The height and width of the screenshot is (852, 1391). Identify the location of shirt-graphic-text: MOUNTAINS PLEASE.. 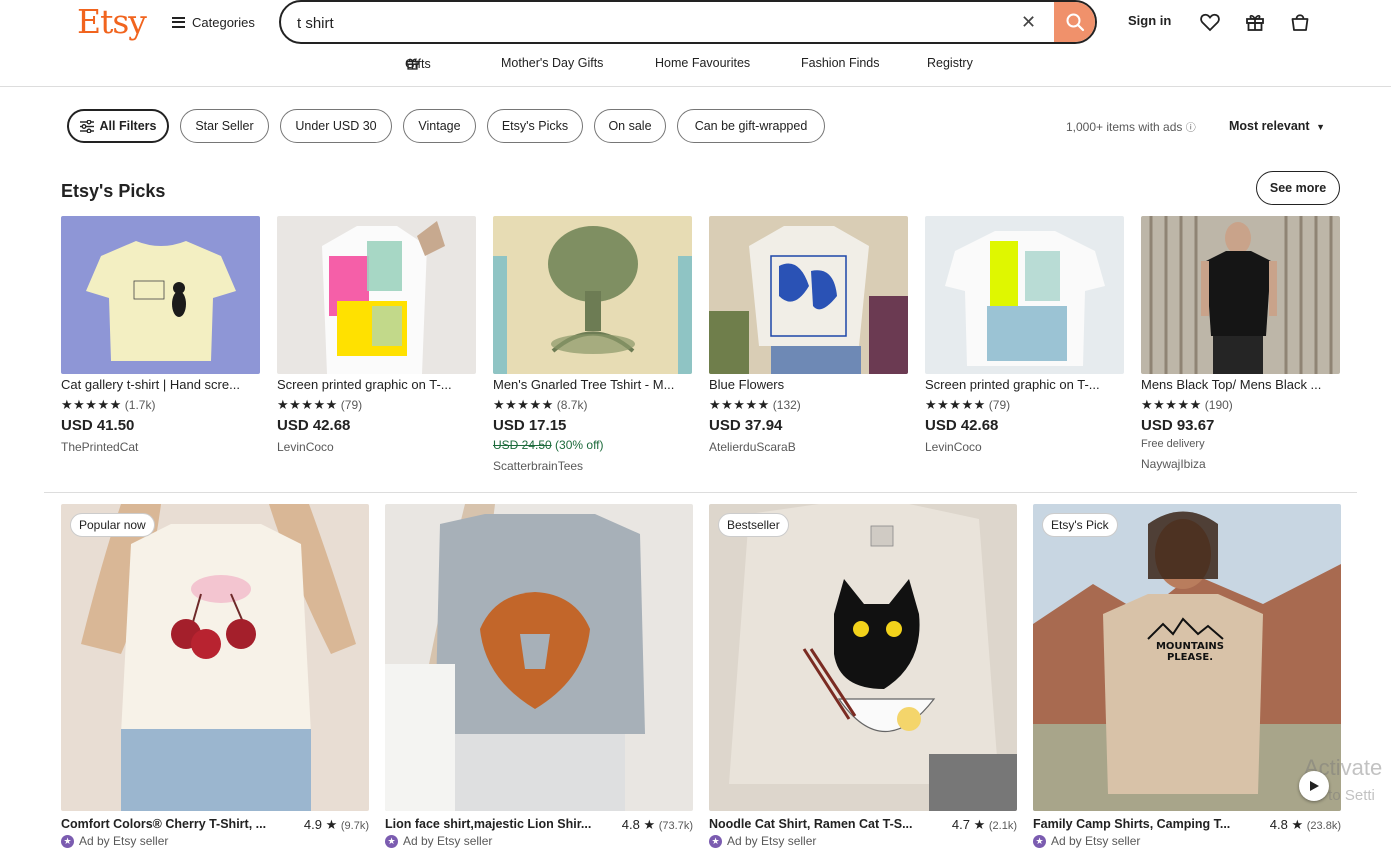
(1190, 652).